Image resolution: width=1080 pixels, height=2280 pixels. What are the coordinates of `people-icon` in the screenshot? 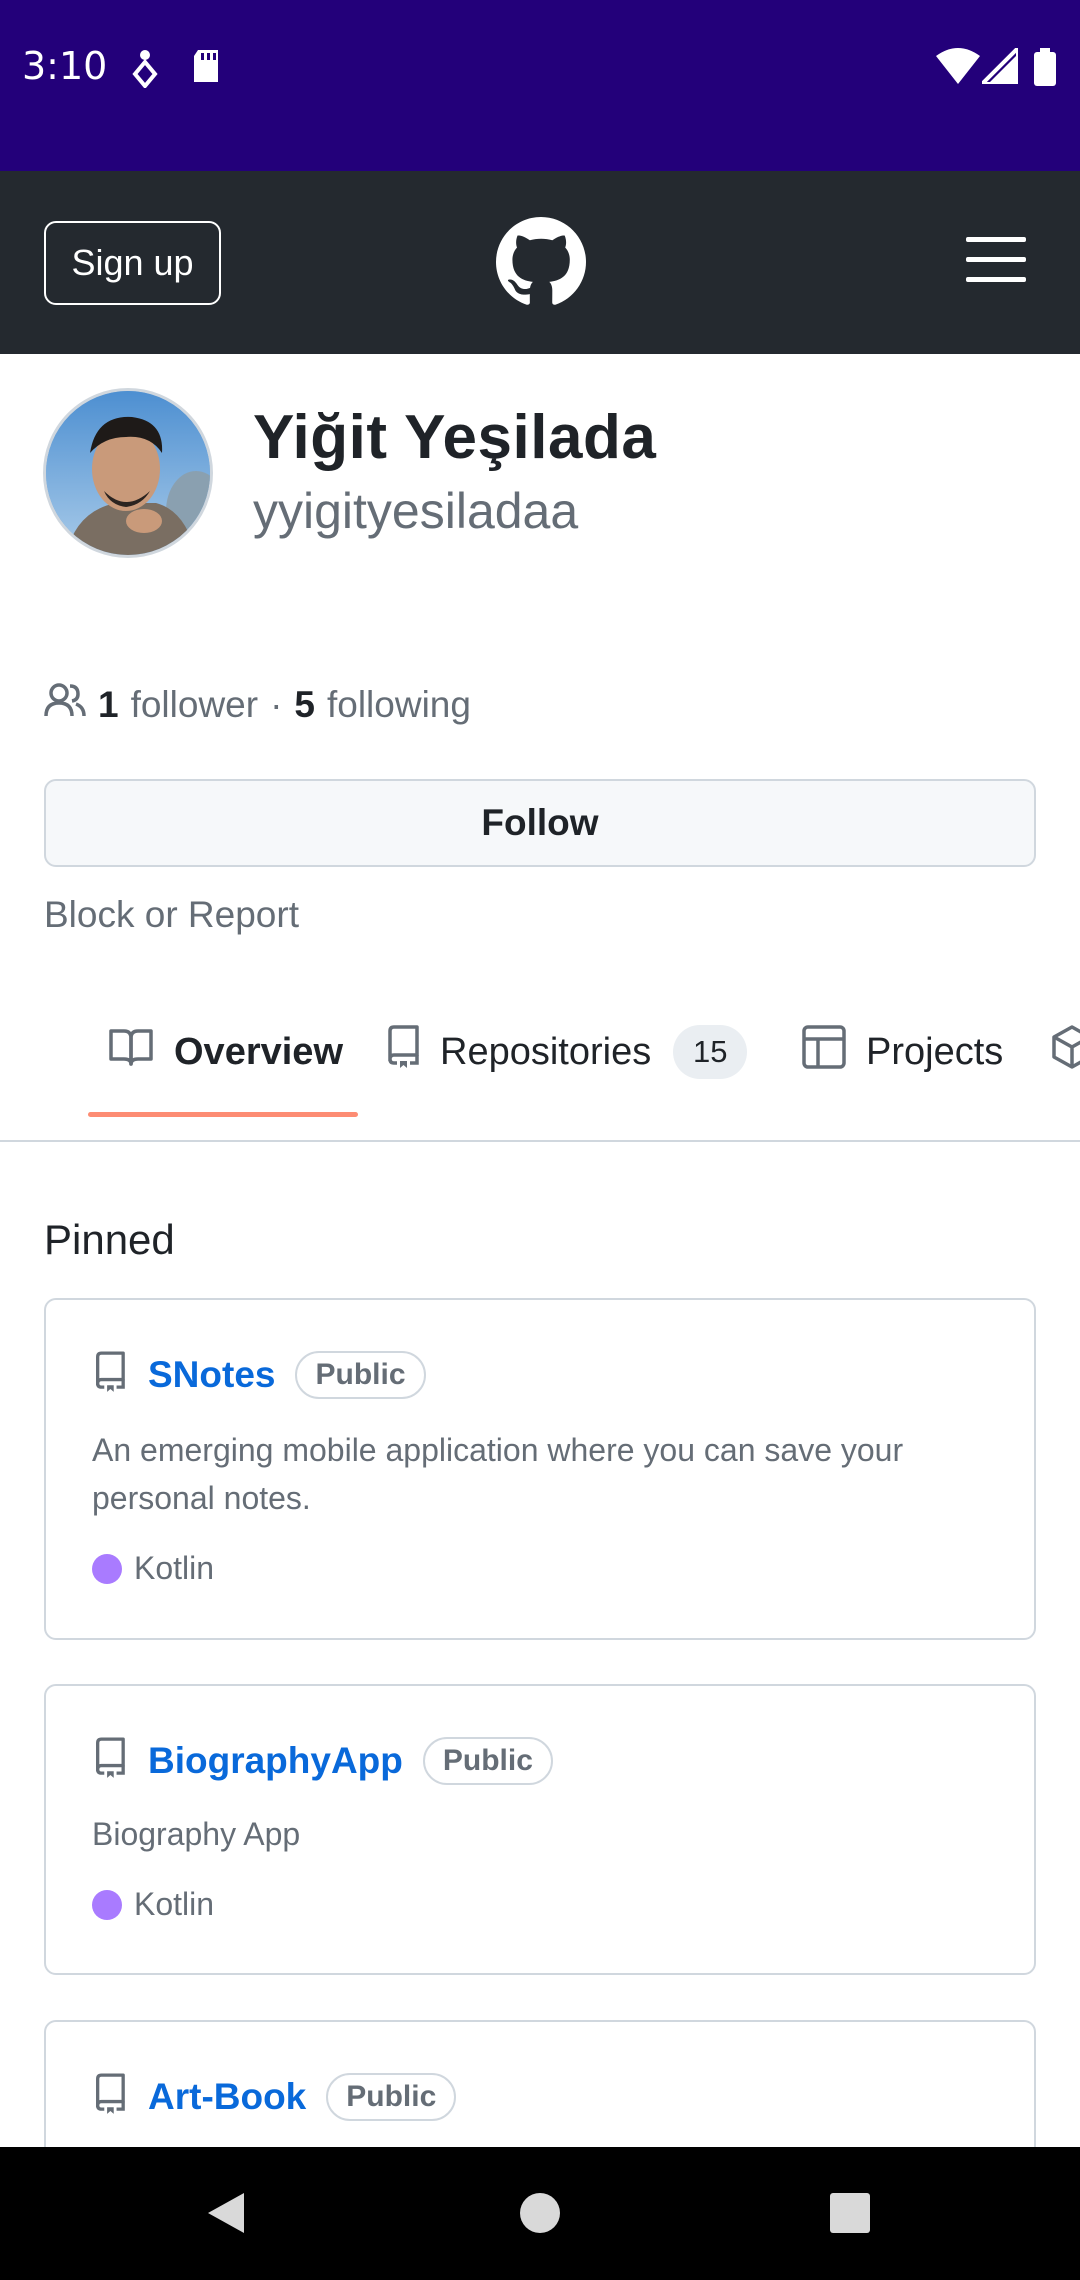 It's located at (65, 704).